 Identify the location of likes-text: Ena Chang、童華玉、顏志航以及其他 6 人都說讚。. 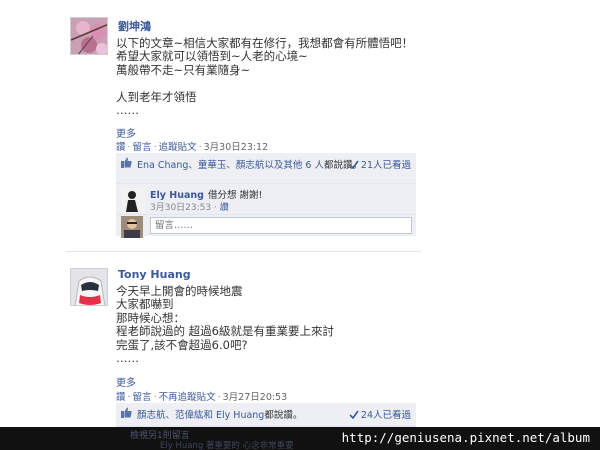
(249, 164).